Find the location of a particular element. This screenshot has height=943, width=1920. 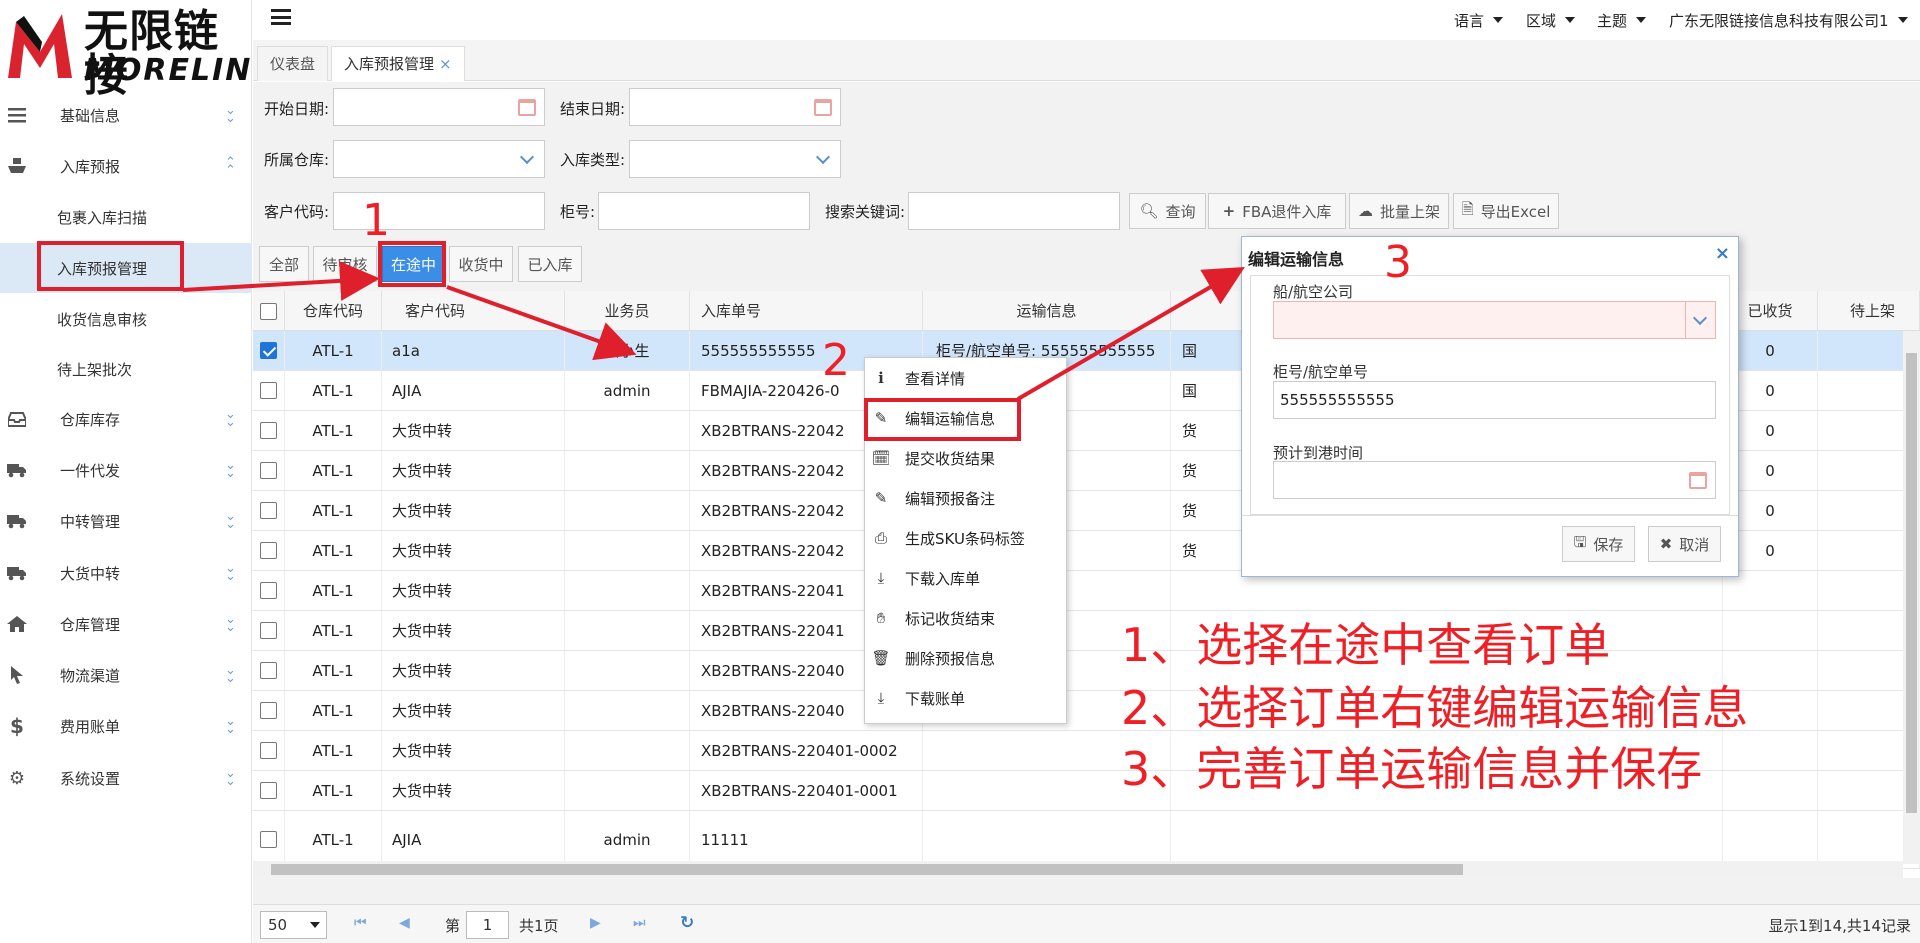

status-tab-all: 全部 is located at coordinates (284, 264).